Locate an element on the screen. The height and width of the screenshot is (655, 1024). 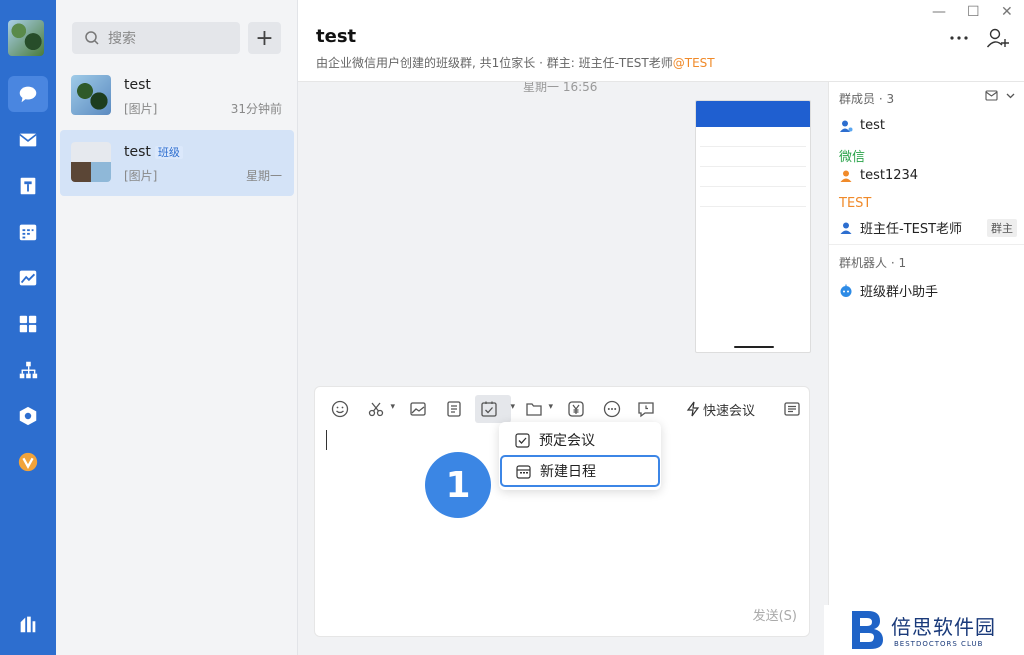
yuan-icon is located at coordinates (576, 409).